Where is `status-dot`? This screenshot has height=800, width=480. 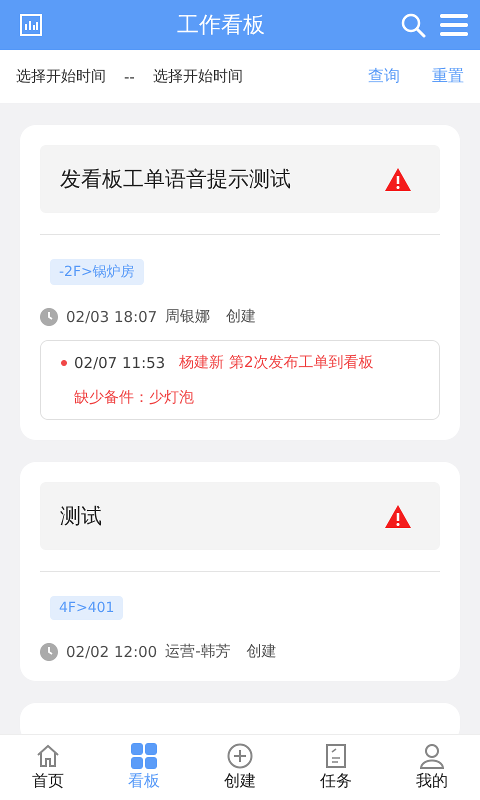
status-dot is located at coordinates (64, 363).